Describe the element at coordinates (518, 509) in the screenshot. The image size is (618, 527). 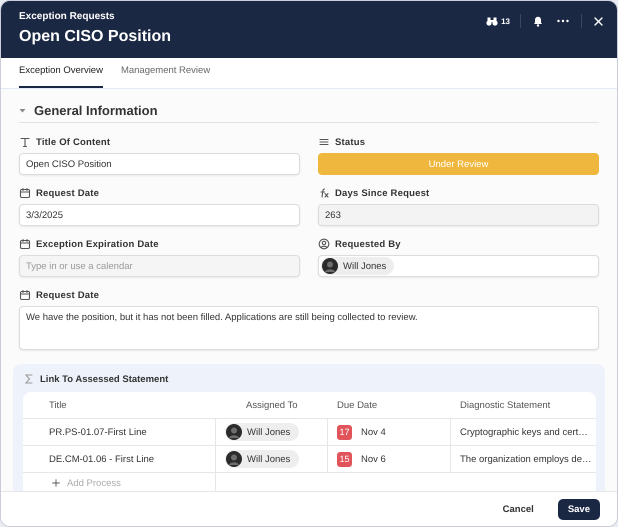
I see `cancel-button: Cancel` at that location.